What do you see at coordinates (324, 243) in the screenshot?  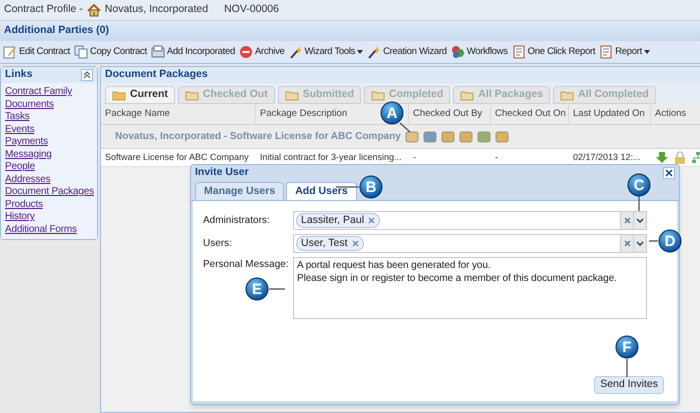 I see `token-label: User, Test` at bounding box center [324, 243].